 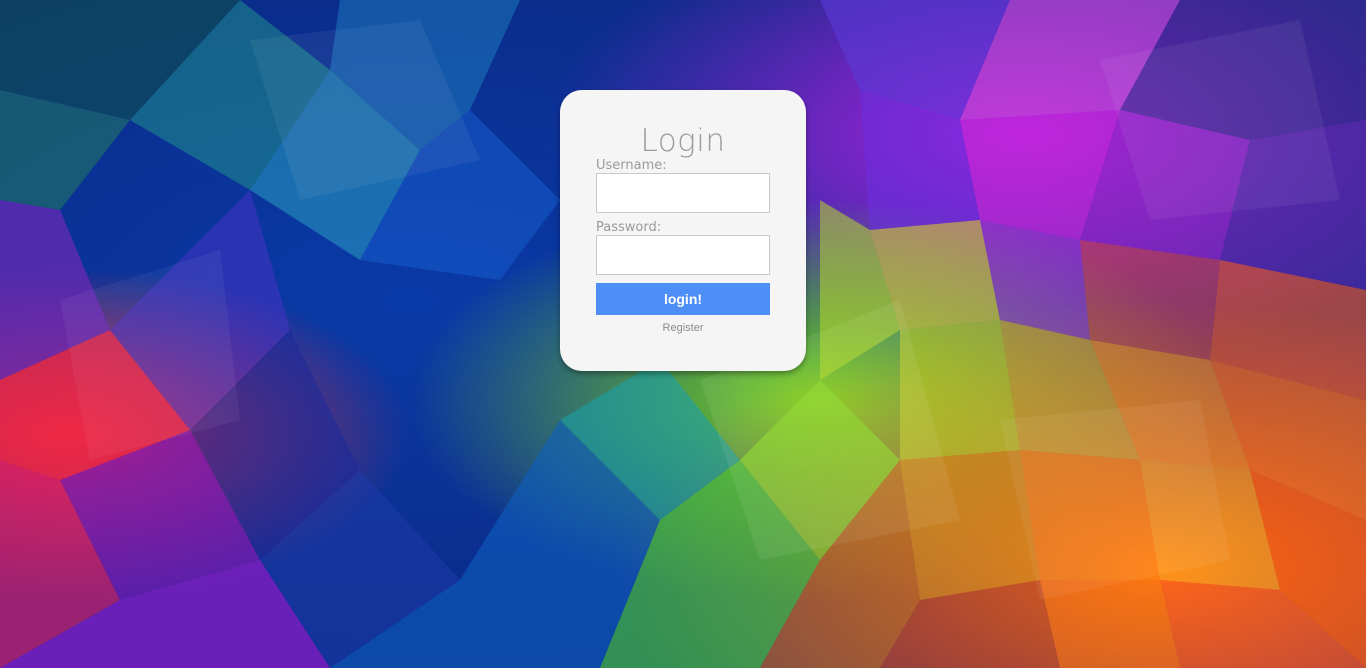 What do you see at coordinates (683, 193) in the screenshot?
I see `username-input` at bounding box center [683, 193].